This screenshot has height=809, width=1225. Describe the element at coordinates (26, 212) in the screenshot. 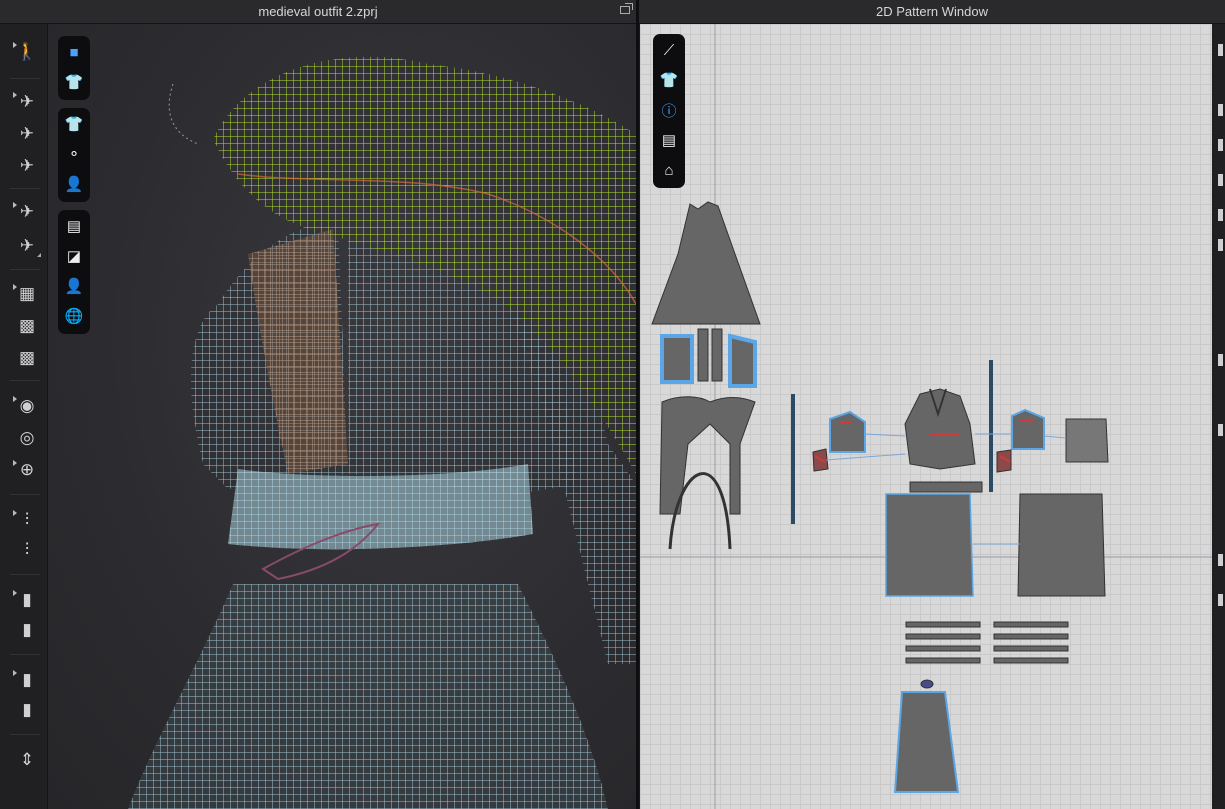

I see `arrange-icon: ✈` at that location.